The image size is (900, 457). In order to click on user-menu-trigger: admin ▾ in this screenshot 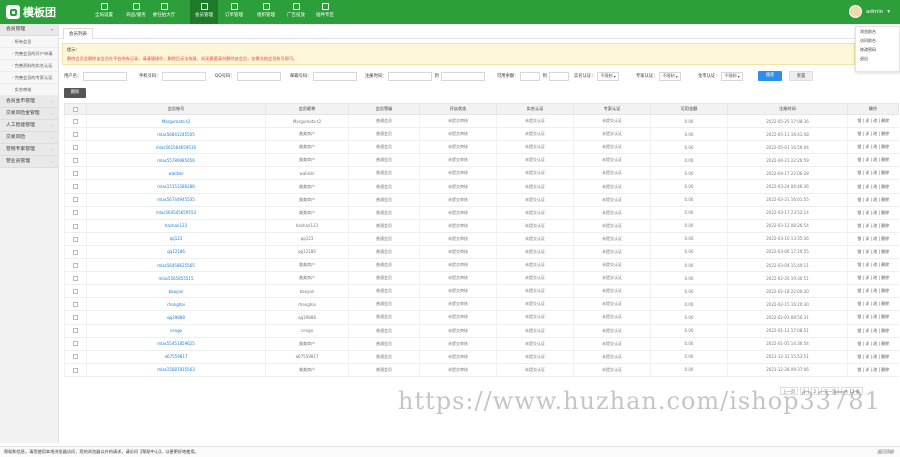, I will do `click(869, 11)`.